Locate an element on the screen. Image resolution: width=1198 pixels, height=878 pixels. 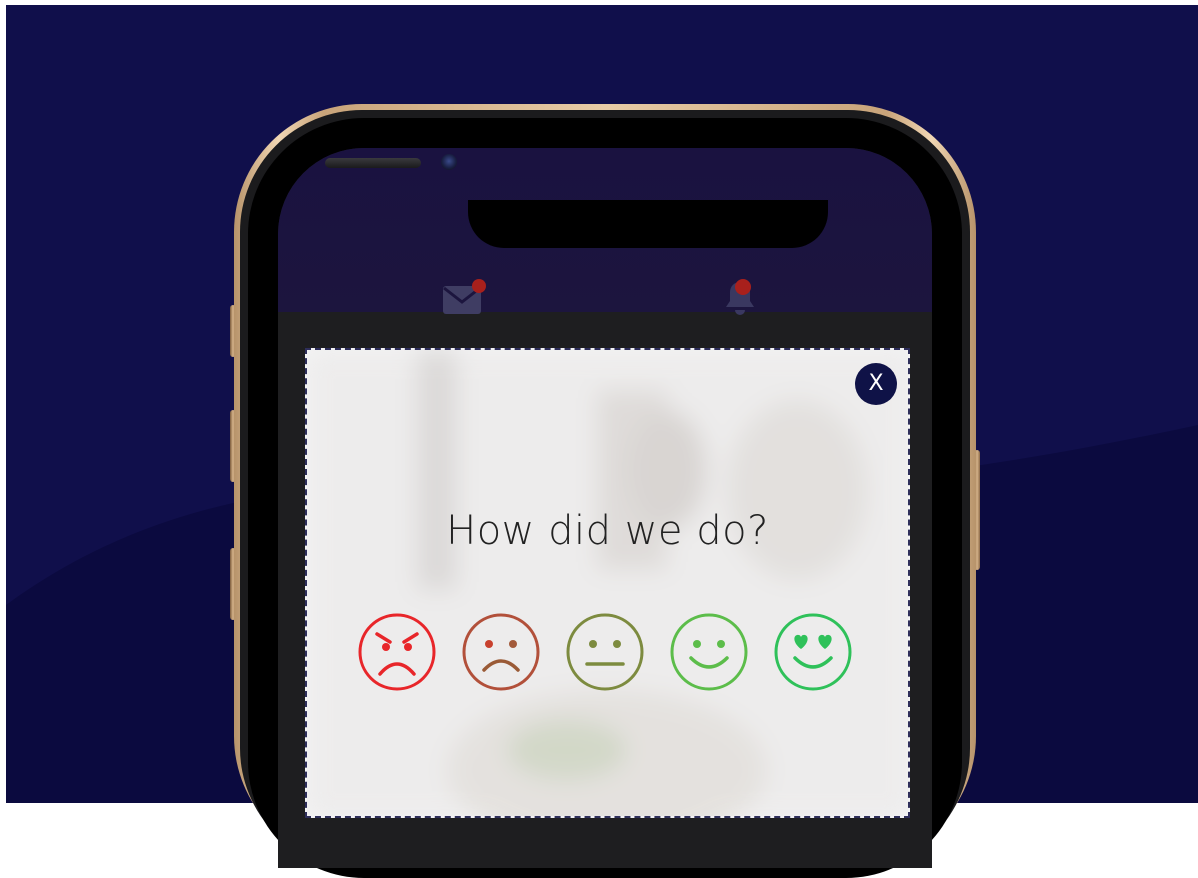
sad-face-icon is located at coordinates (501, 652).